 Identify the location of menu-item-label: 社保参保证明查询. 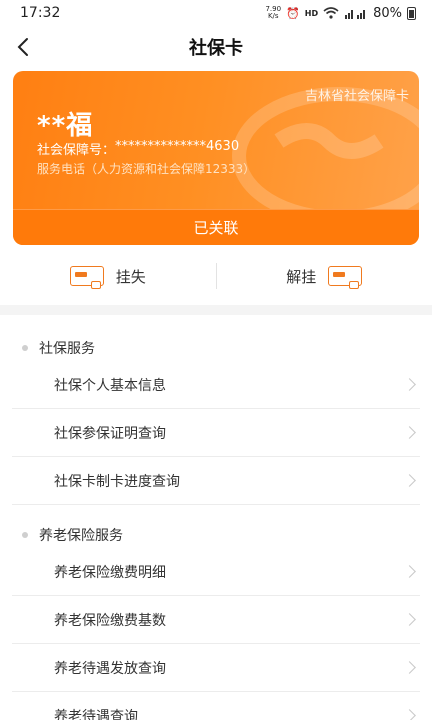
(110, 433).